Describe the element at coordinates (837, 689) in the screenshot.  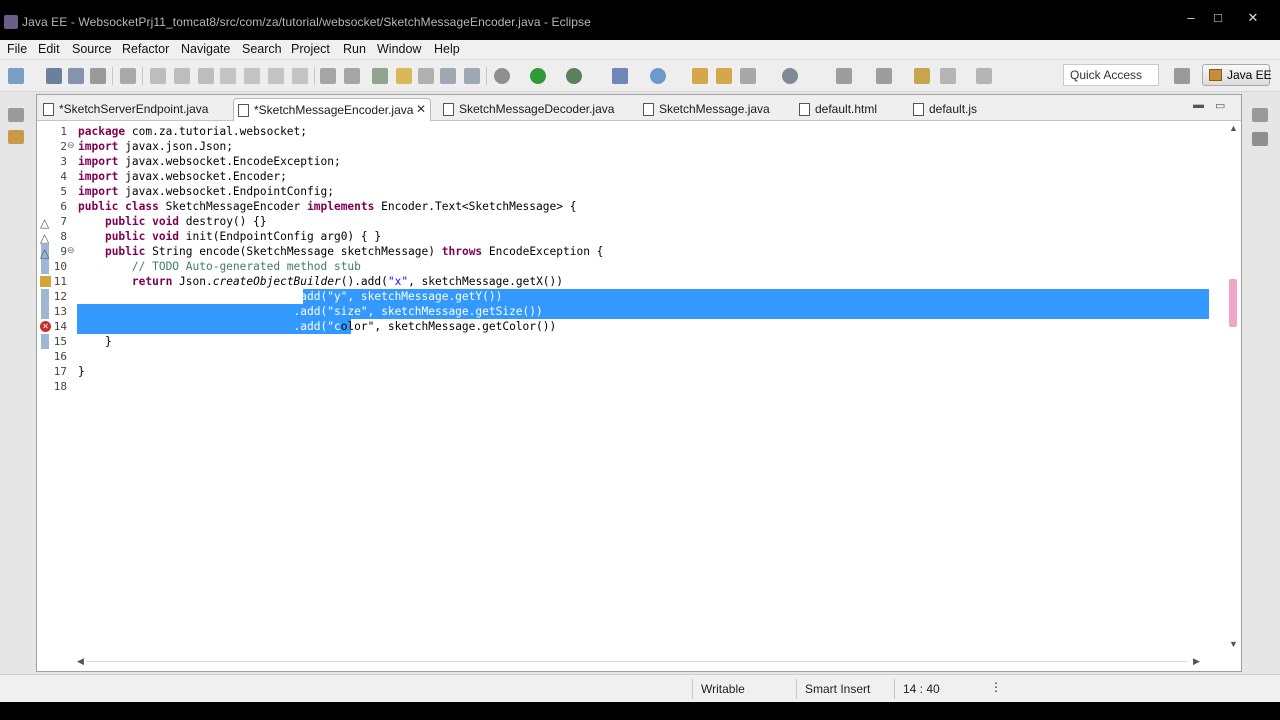
I see `status-insert-mode: Smart Insert` at that location.